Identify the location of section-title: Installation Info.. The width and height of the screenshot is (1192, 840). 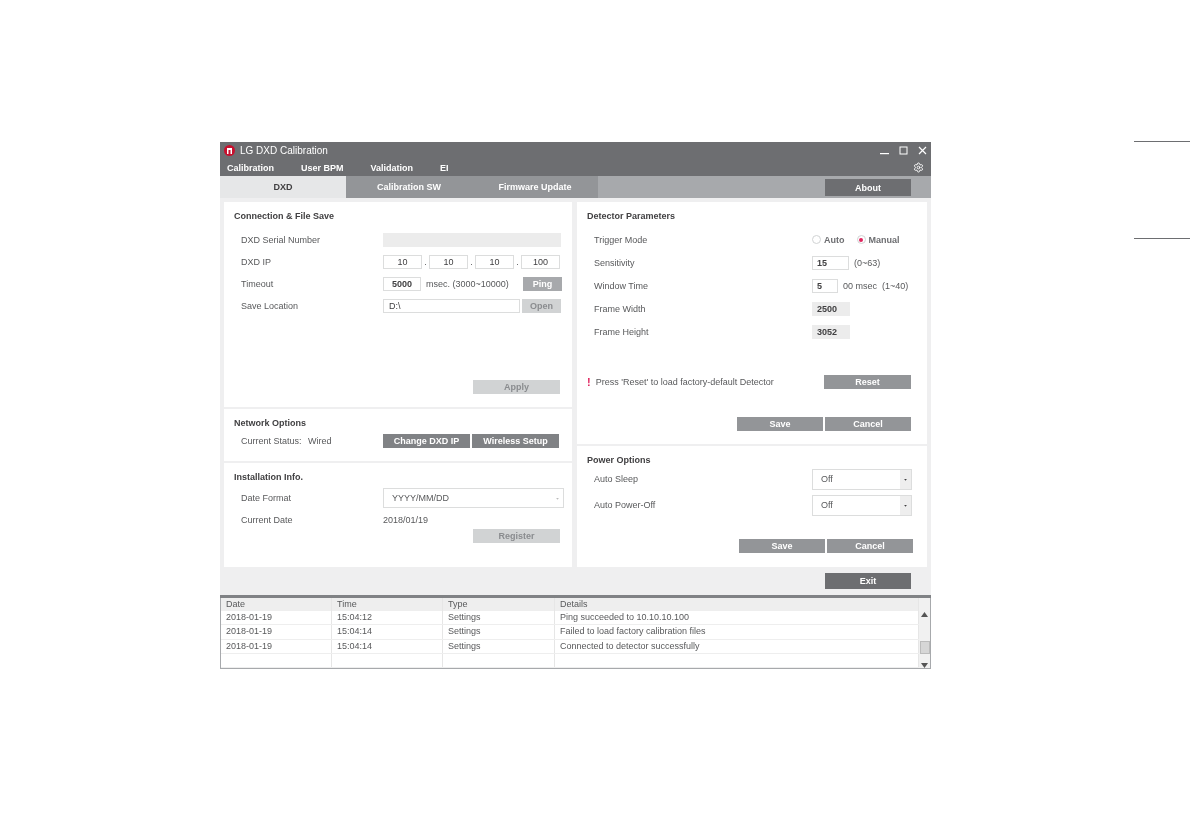
(269, 477).